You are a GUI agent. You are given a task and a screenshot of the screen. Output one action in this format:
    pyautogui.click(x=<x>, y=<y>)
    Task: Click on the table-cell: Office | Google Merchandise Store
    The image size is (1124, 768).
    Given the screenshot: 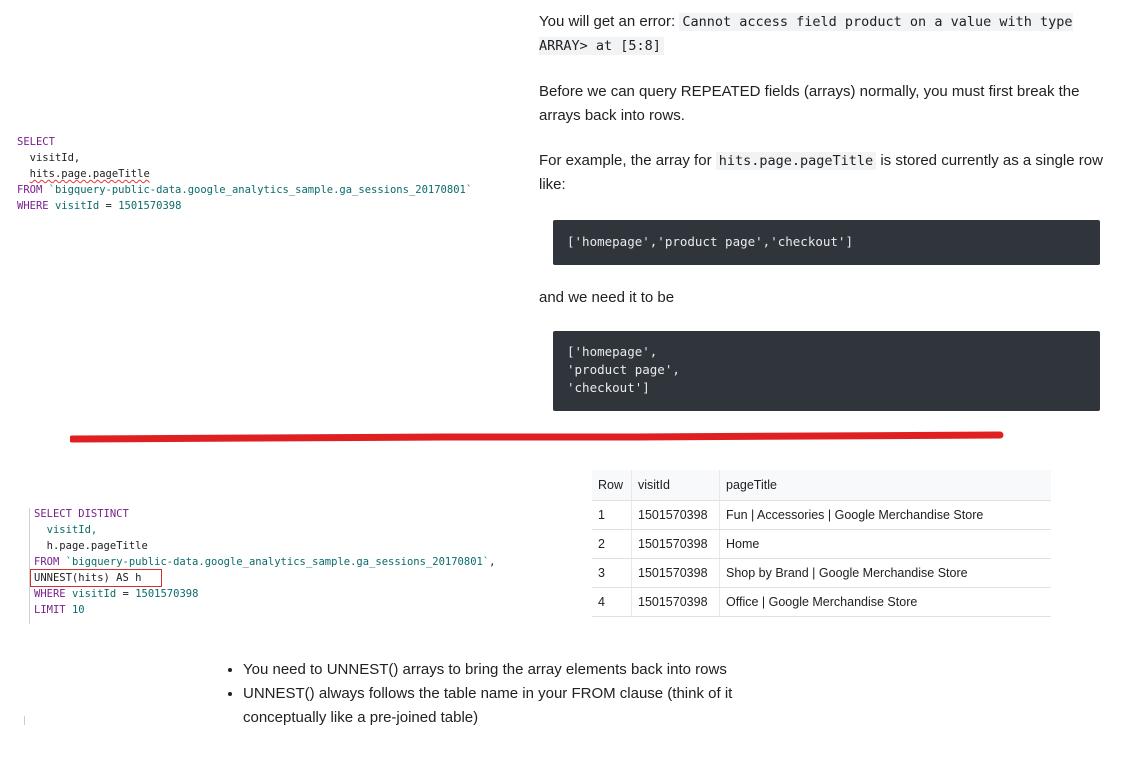 What is the action you would take?
    pyautogui.click(x=885, y=602)
    